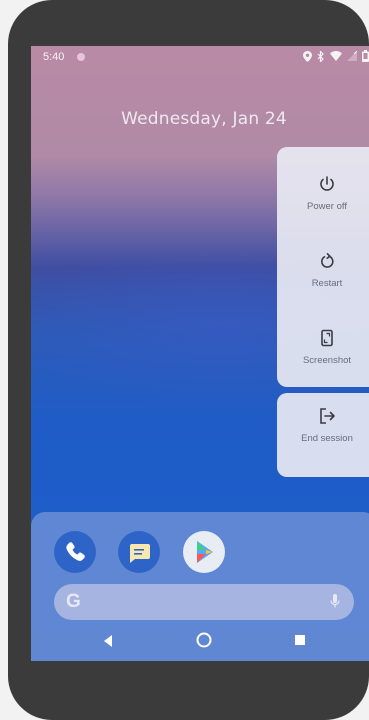 The image size is (369, 720). What do you see at coordinates (108, 641) in the screenshot?
I see `back-icon` at bounding box center [108, 641].